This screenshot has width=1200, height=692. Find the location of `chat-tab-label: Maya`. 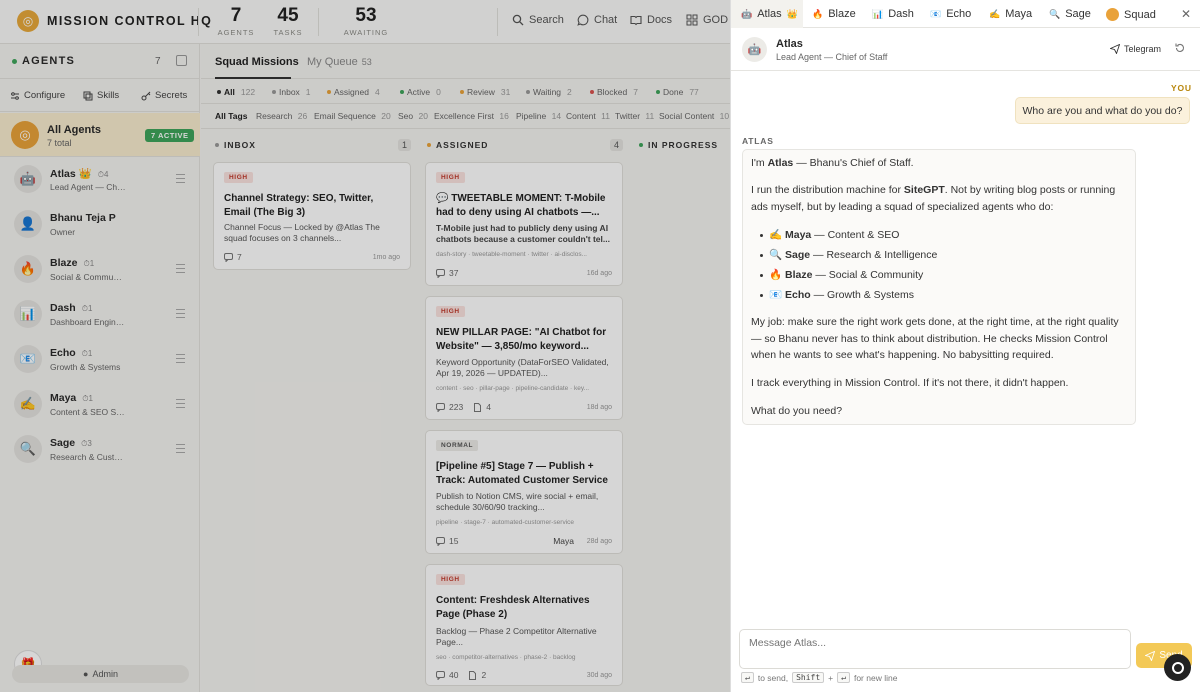

chat-tab-label: Maya is located at coordinates (1019, 14).